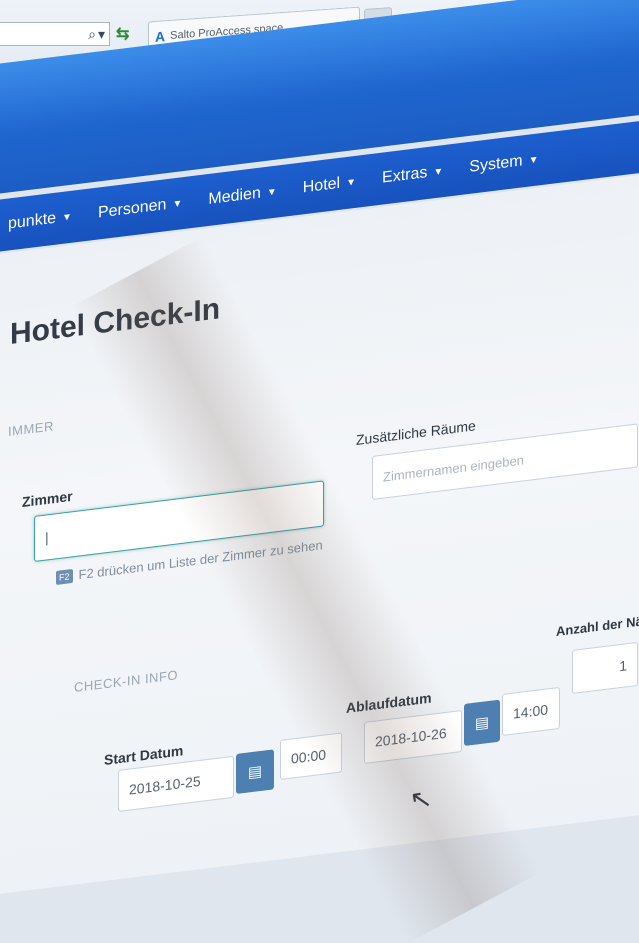 The height and width of the screenshot is (943, 639). What do you see at coordinates (605, 667) in the screenshot?
I see `nights-input: 1` at bounding box center [605, 667].